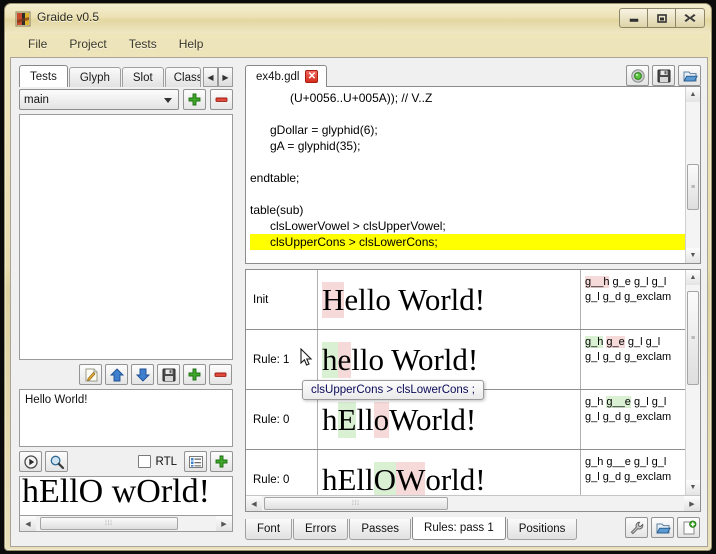 This screenshot has height=554, width=716. I want to click on preview-hscrollbar: ◀ ⦙⦙⦙ ▶, so click(126, 524).